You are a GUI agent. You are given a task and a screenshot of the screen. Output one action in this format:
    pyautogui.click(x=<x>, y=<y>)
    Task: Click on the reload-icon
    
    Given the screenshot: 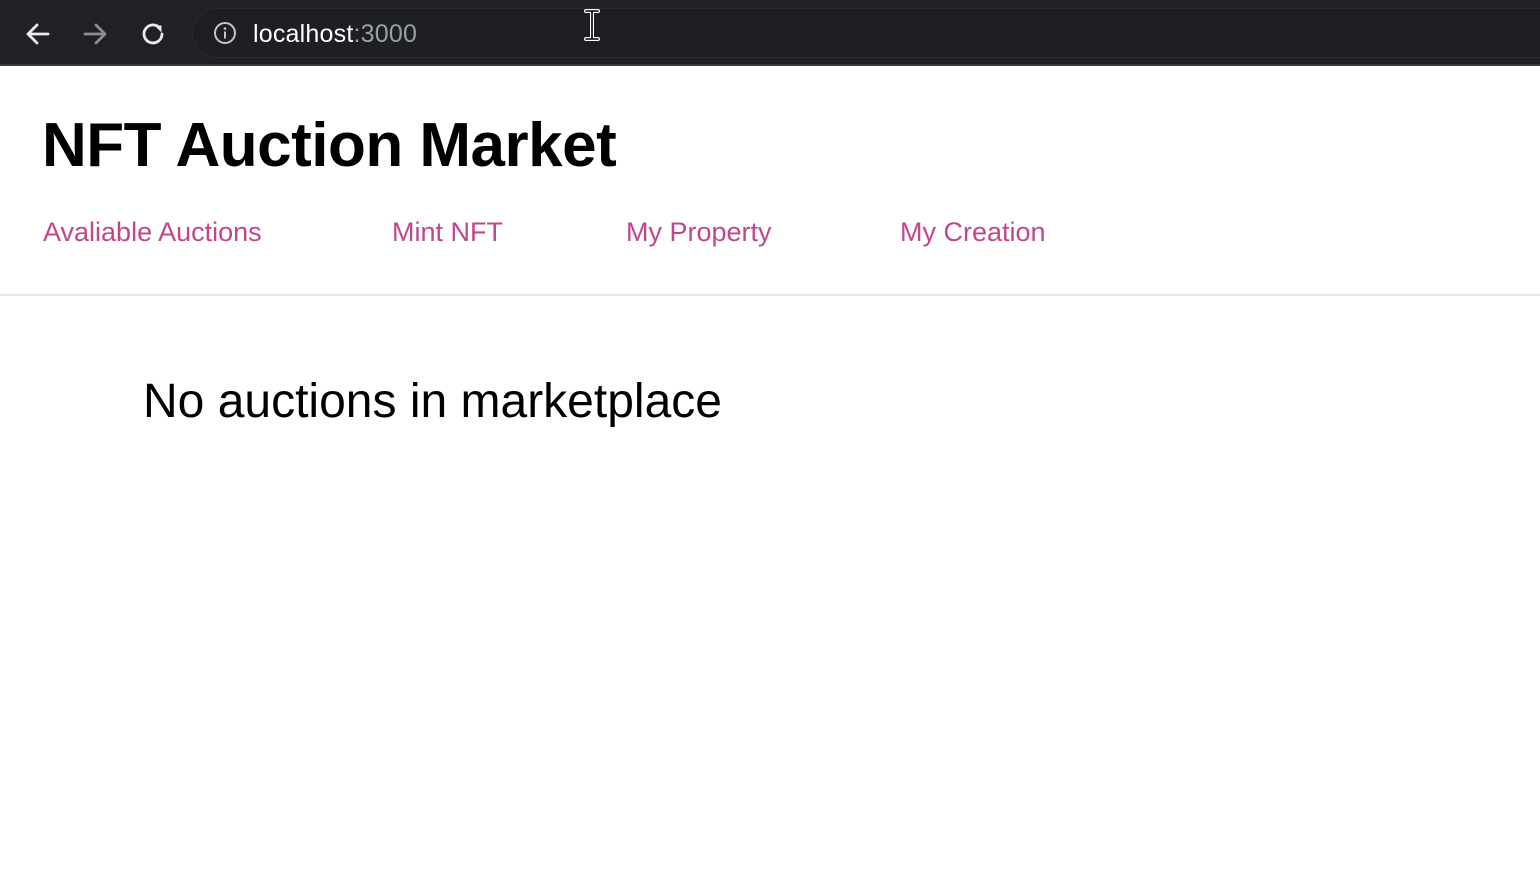 What is the action you would take?
    pyautogui.click(x=153, y=34)
    